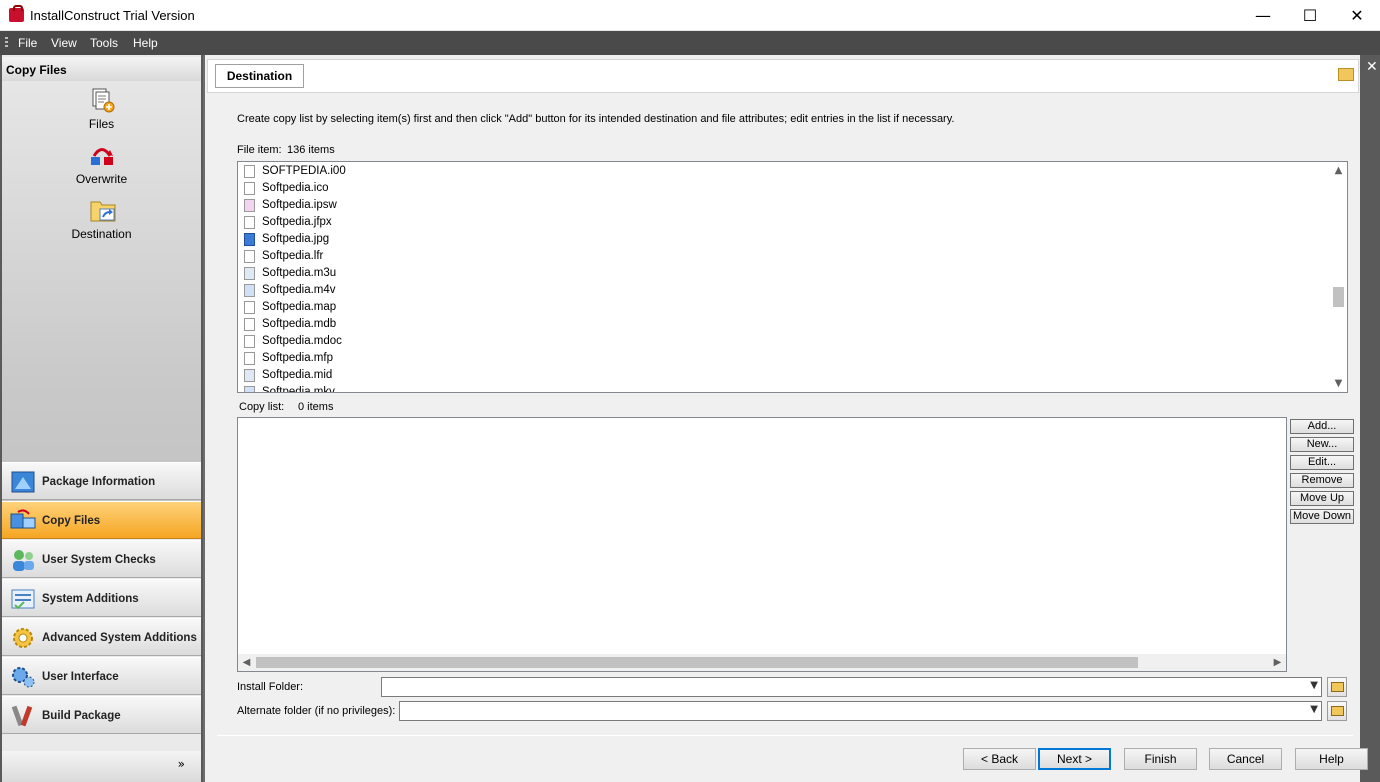 Image resolution: width=1380 pixels, height=782 pixels. What do you see at coordinates (851, 687) in the screenshot?
I see `install-folder-combo: ▼` at bounding box center [851, 687].